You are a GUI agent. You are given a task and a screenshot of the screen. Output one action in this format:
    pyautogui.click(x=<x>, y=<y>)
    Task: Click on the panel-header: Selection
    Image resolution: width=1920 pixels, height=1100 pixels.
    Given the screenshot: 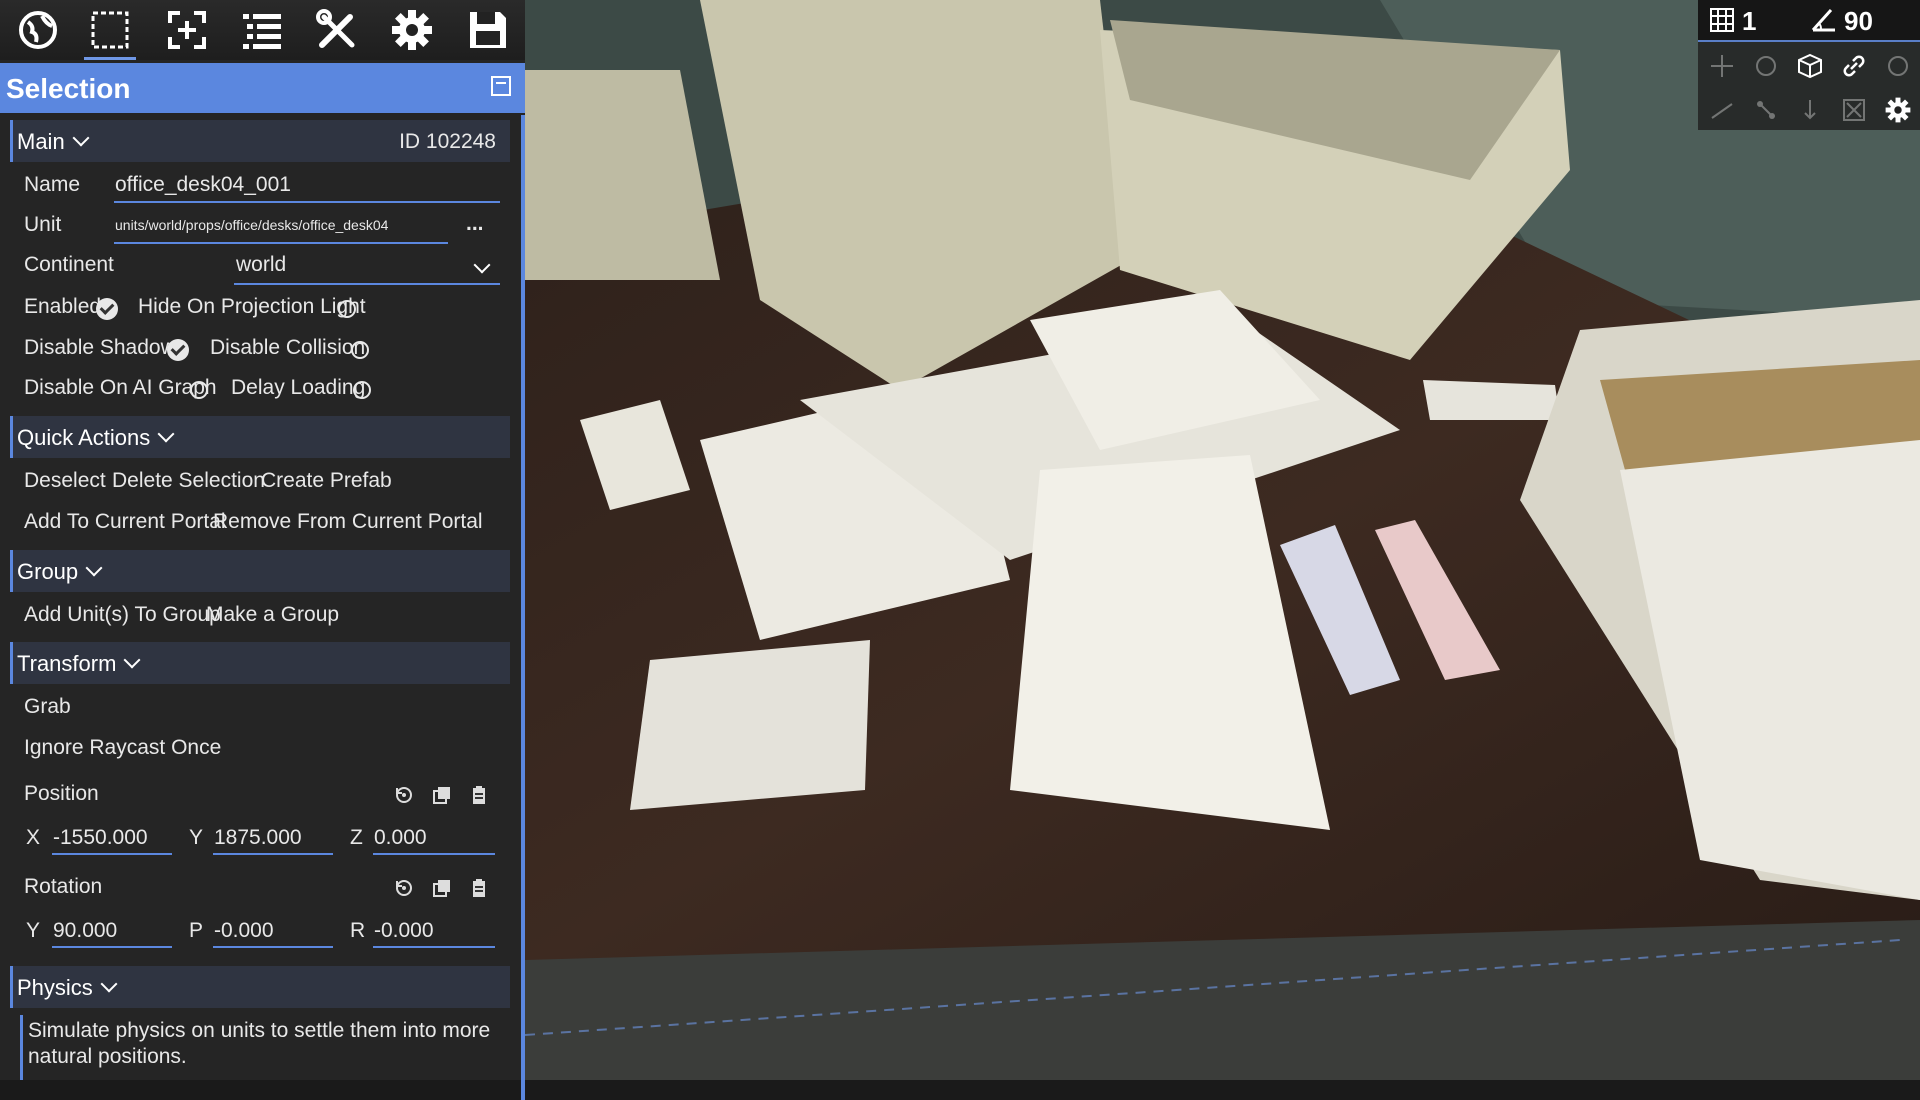 What is the action you would take?
    pyautogui.click(x=262, y=88)
    